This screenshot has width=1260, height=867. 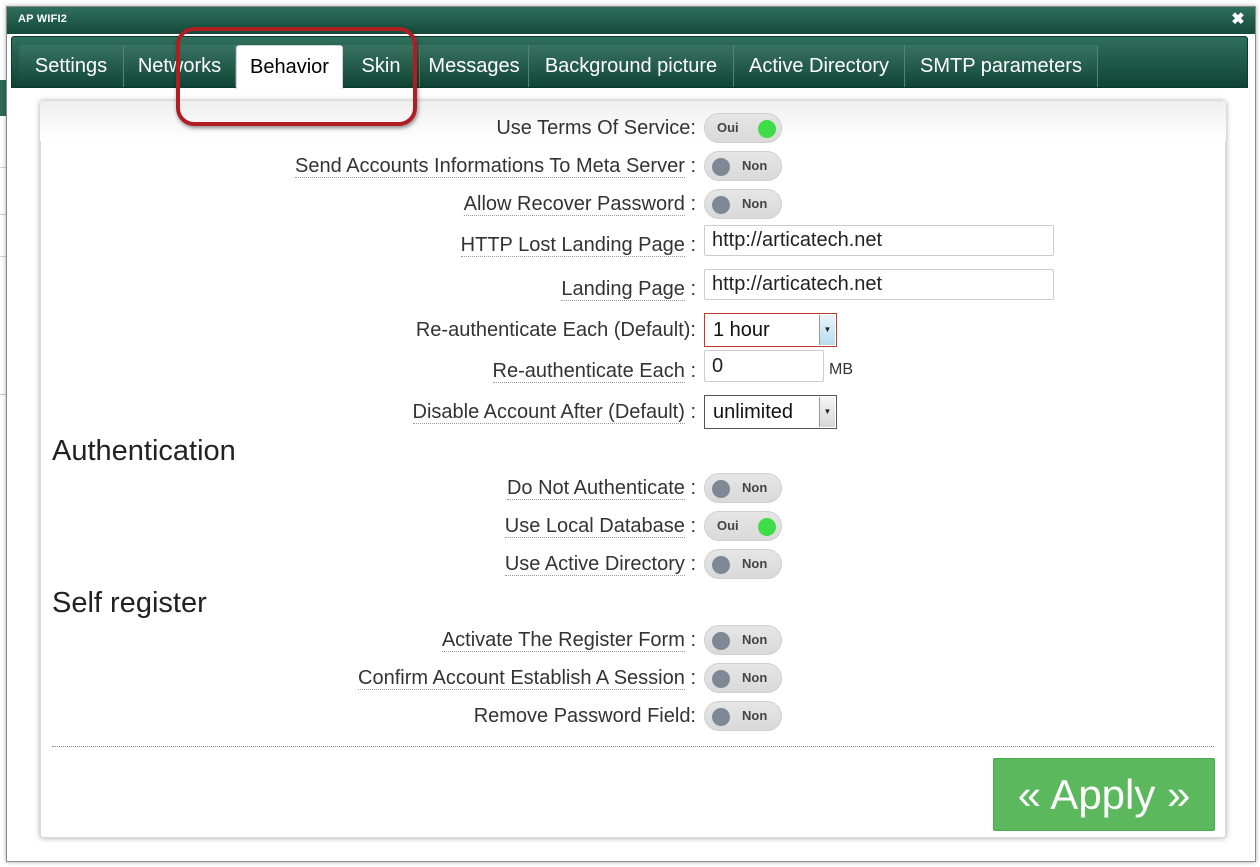 I want to click on confirm-account-session-label: Confirm Account Establish A Session :, so click(x=527, y=678).